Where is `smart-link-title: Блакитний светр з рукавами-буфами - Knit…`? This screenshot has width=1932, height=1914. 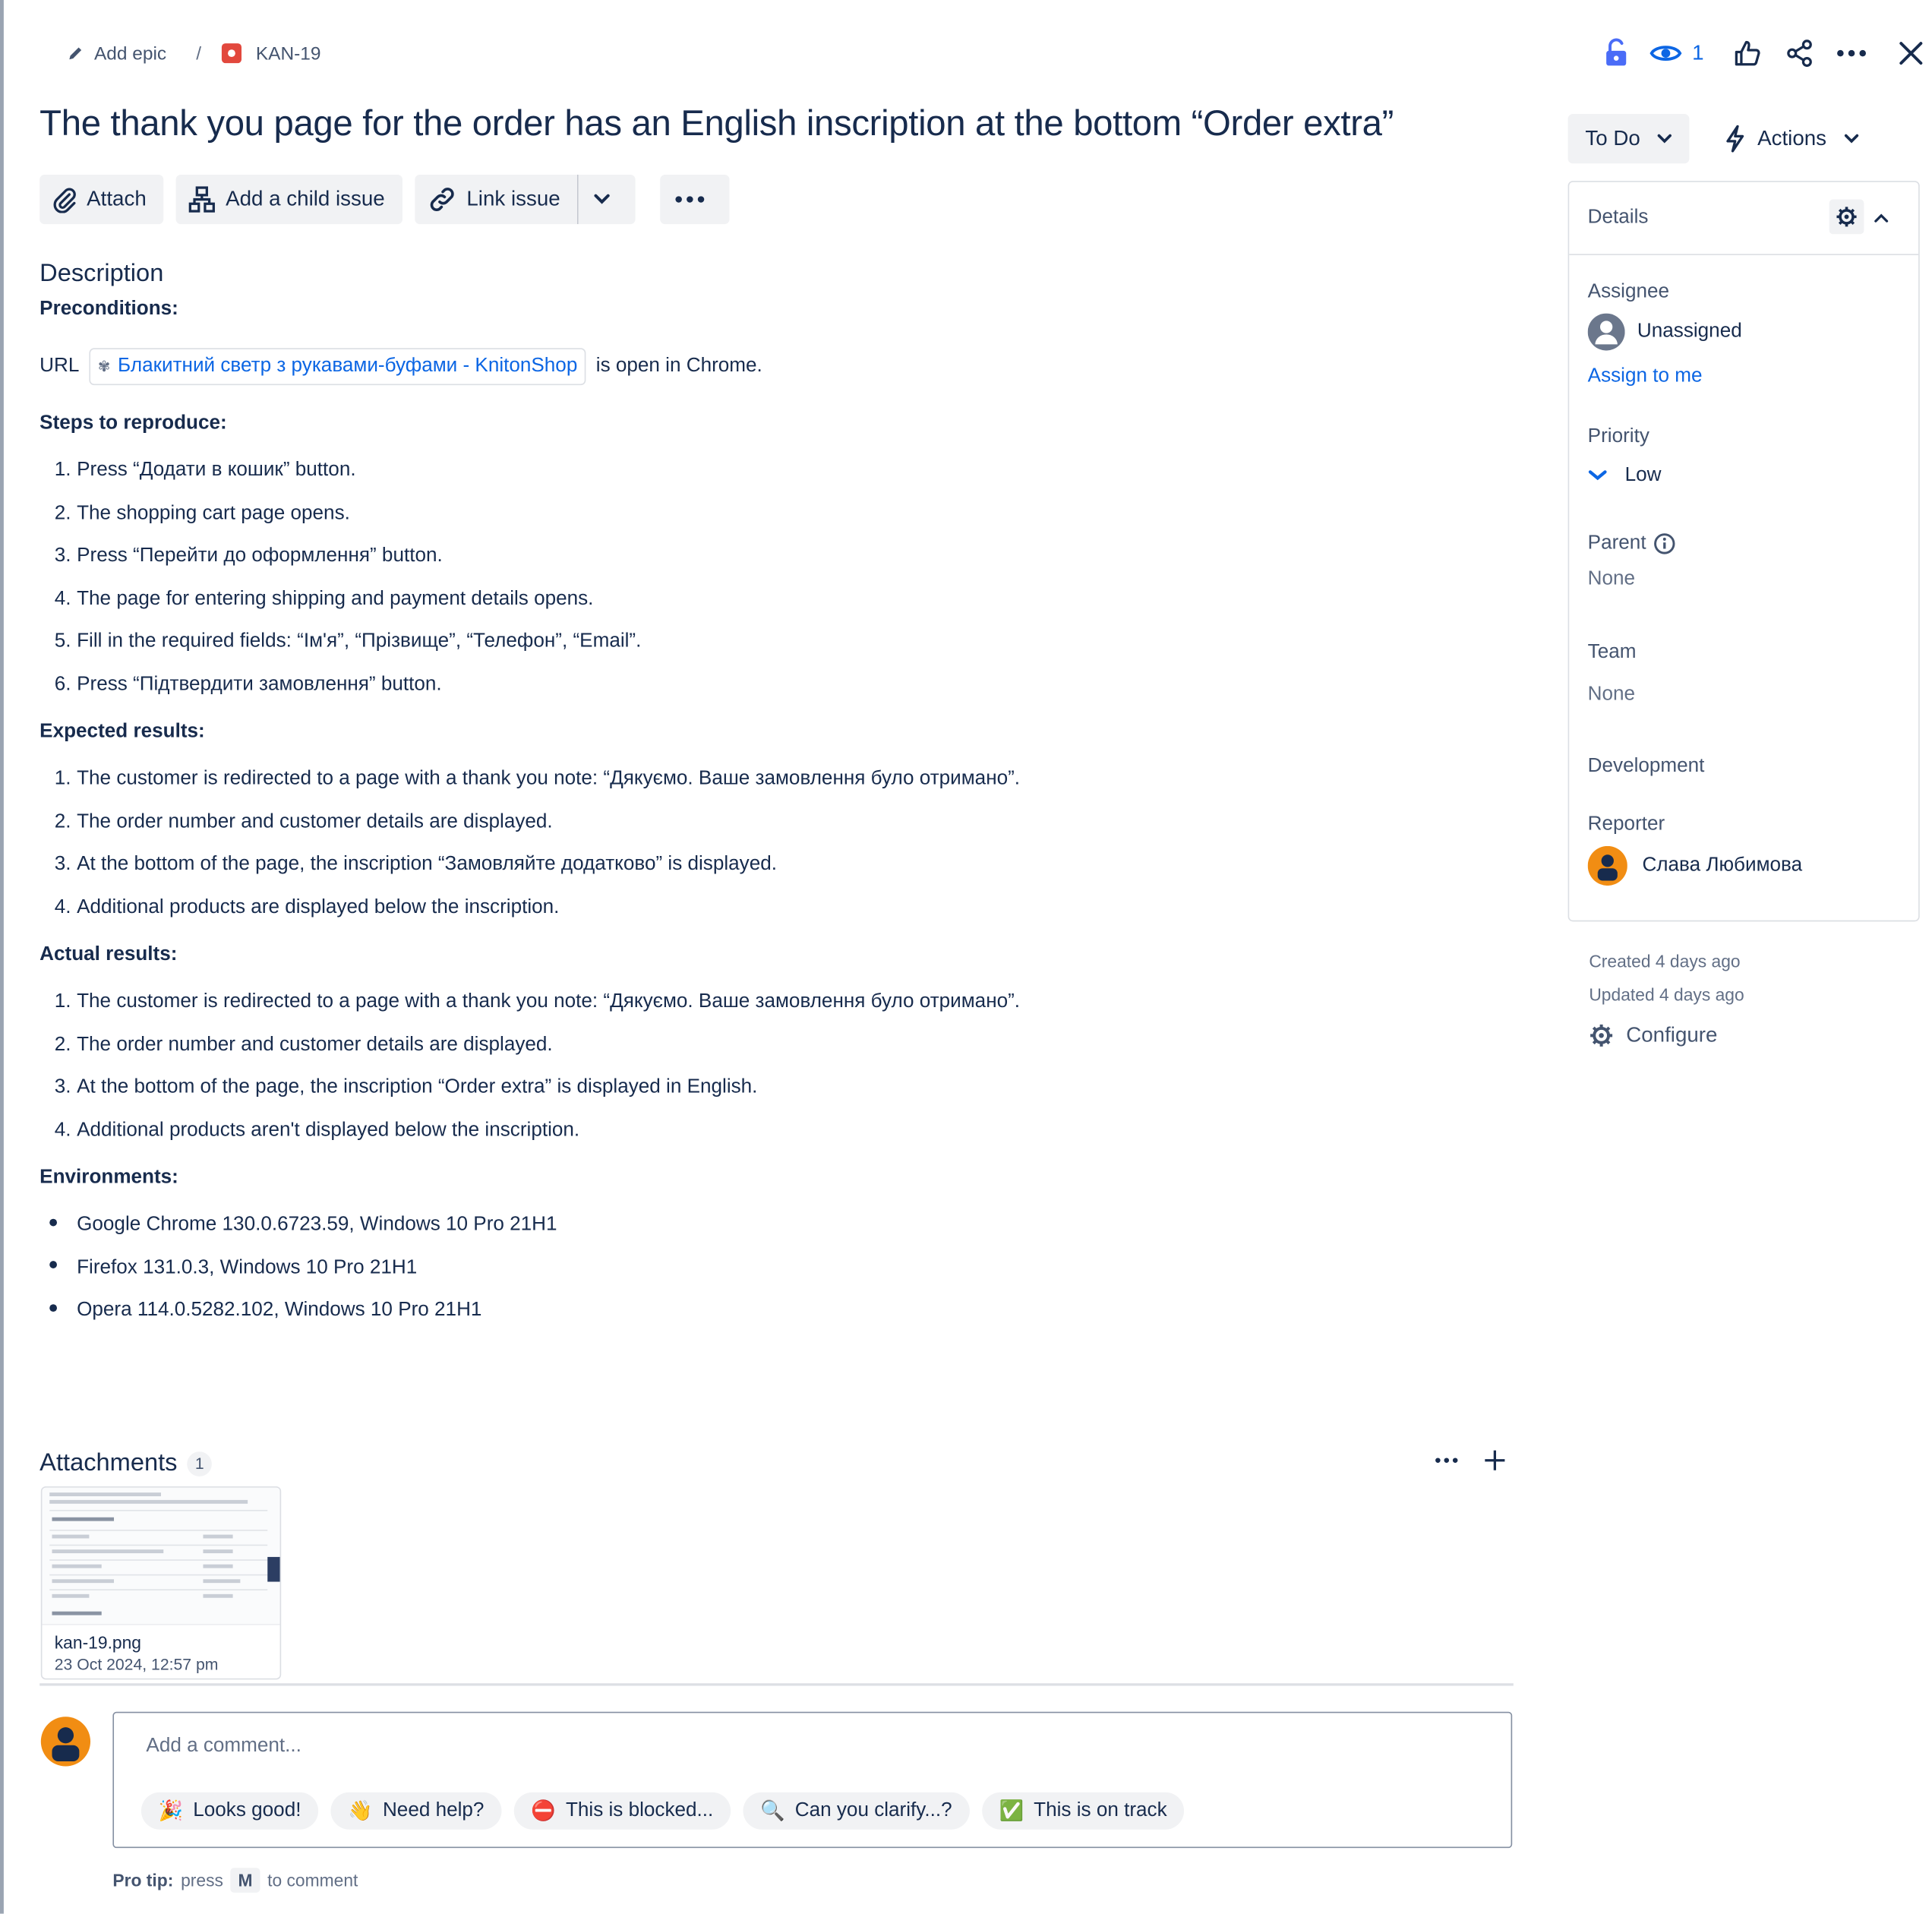
smart-link-title: Блакитний светр з рукавами-буфами - Knit… is located at coordinates (348, 366).